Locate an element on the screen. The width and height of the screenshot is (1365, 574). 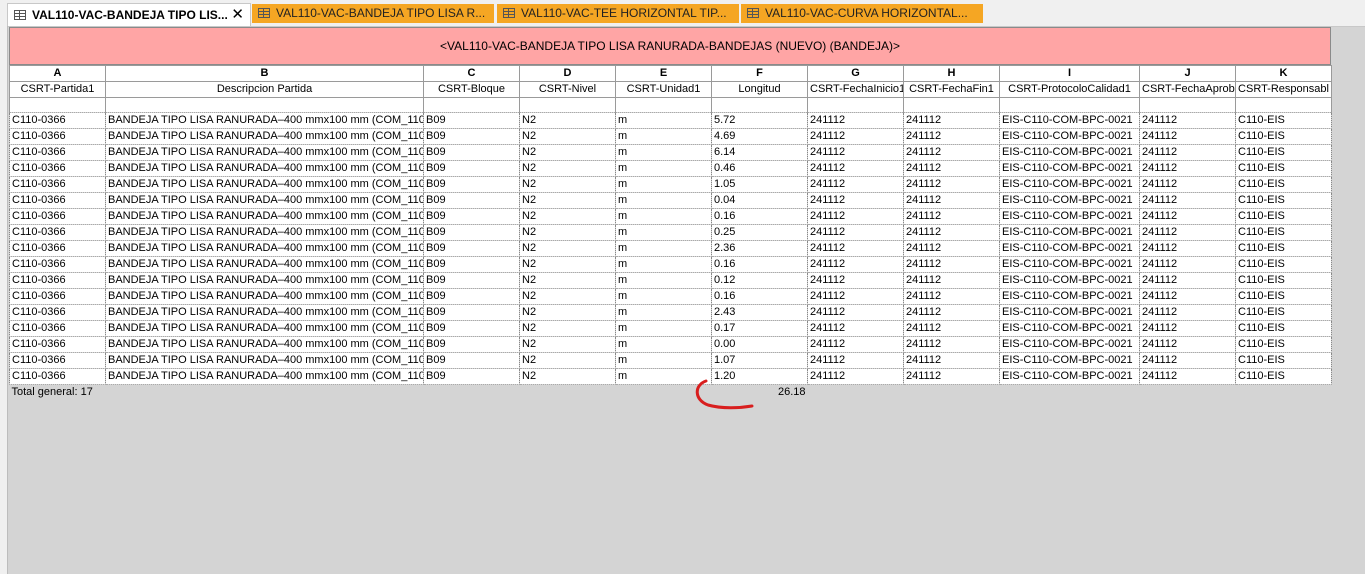
column-letter: D is located at coordinates (567, 73).